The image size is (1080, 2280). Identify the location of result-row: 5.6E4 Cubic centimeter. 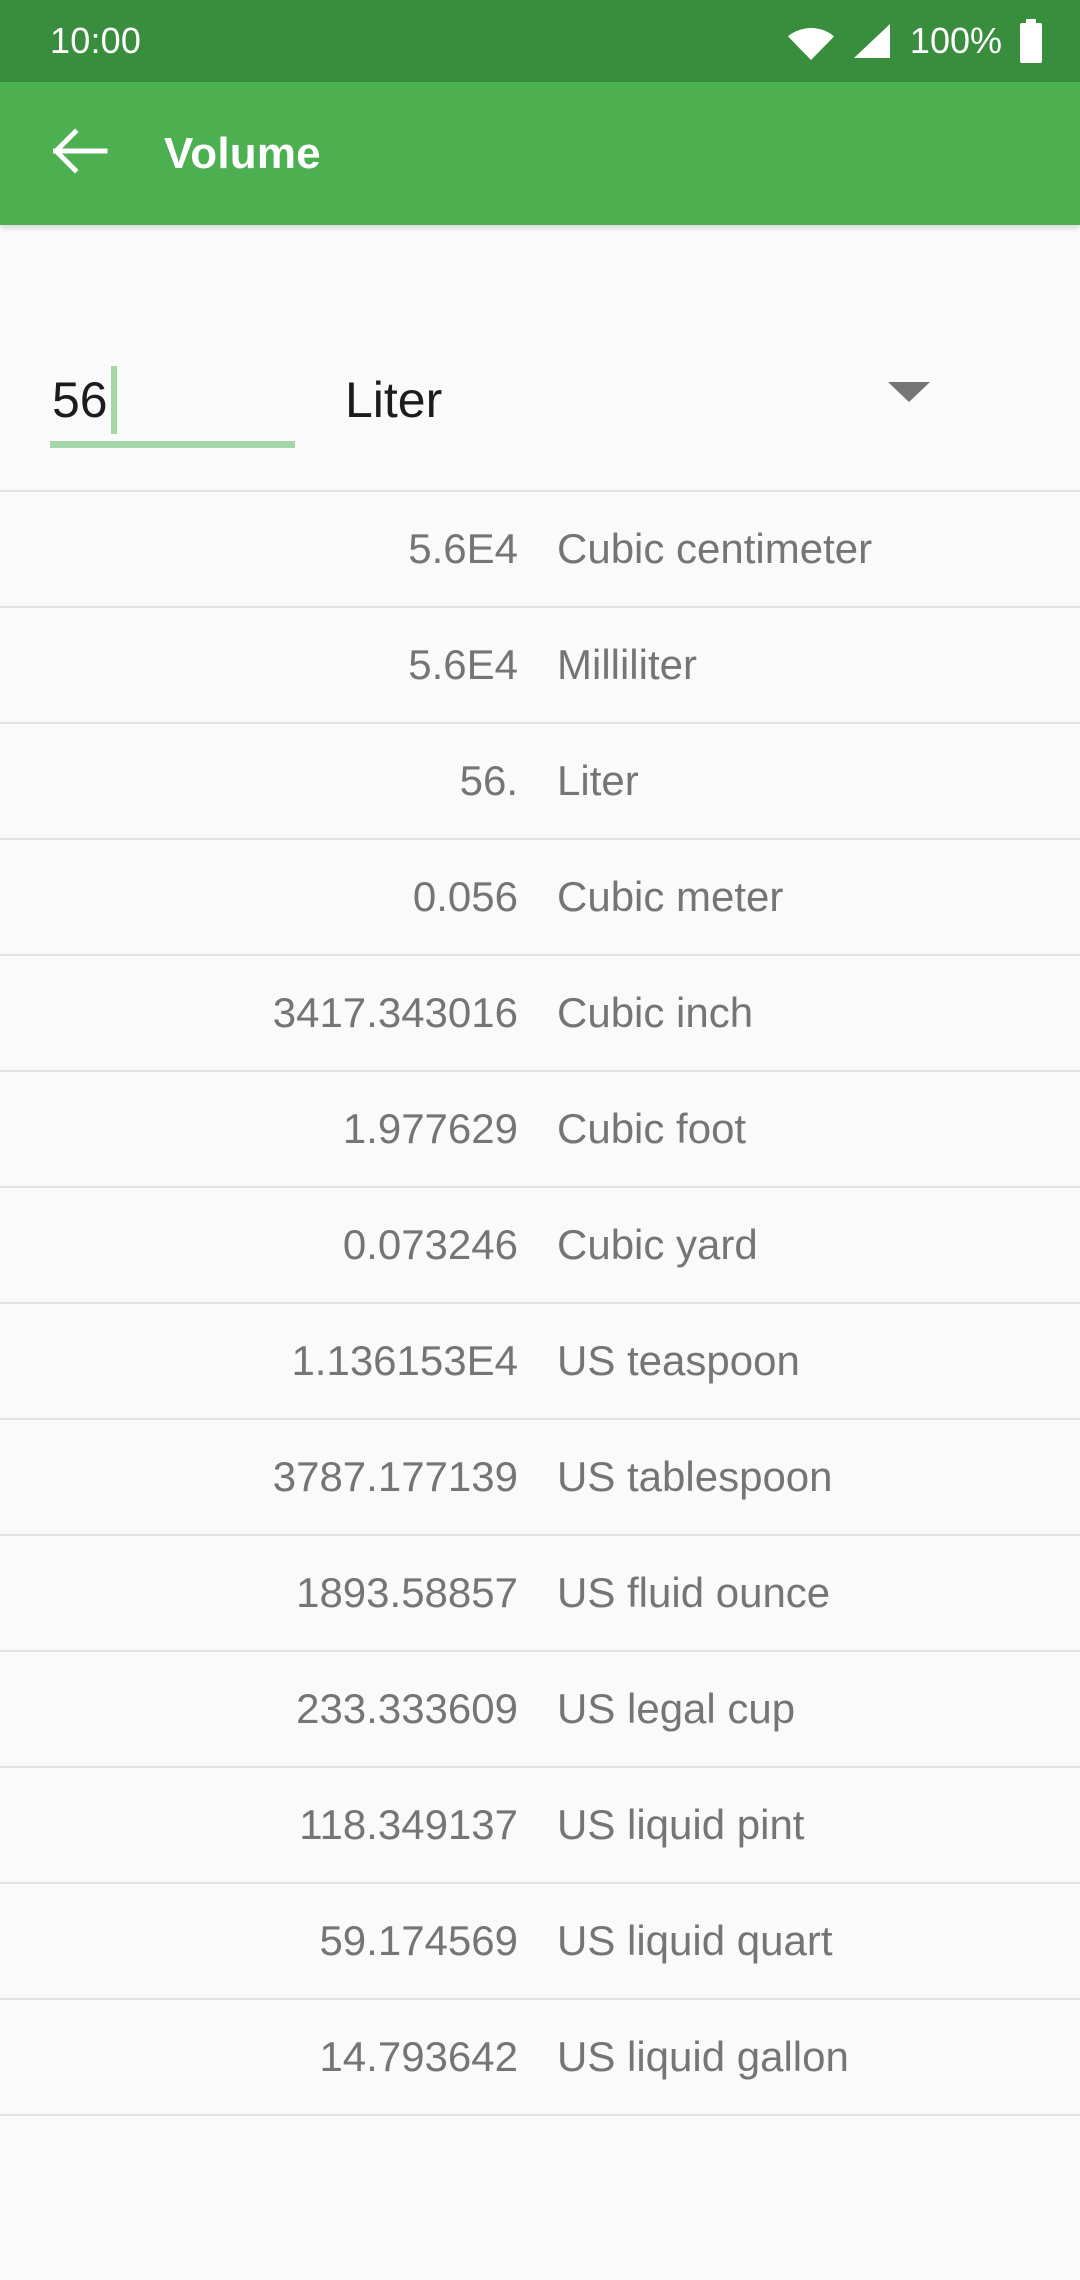
(540, 550).